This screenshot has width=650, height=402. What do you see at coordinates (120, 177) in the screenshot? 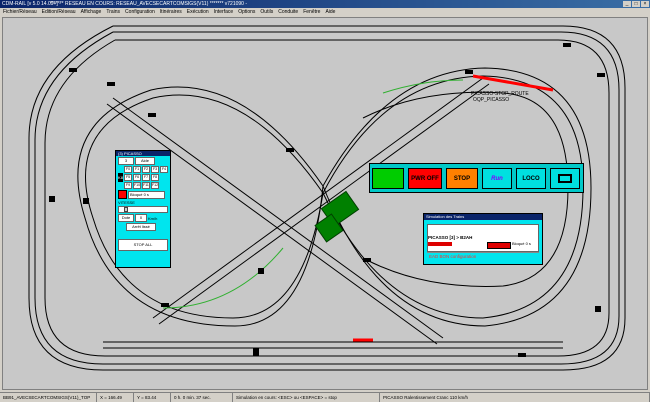
I see `loco-icon: K8` at bounding box center [120, 177].